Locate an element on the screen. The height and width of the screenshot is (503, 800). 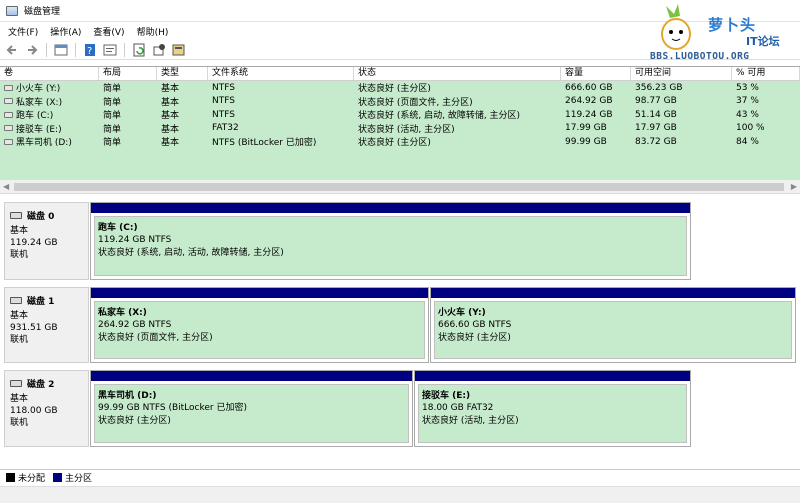
partition-name: 跑车 (C:) is located at coordinates (118, 228).